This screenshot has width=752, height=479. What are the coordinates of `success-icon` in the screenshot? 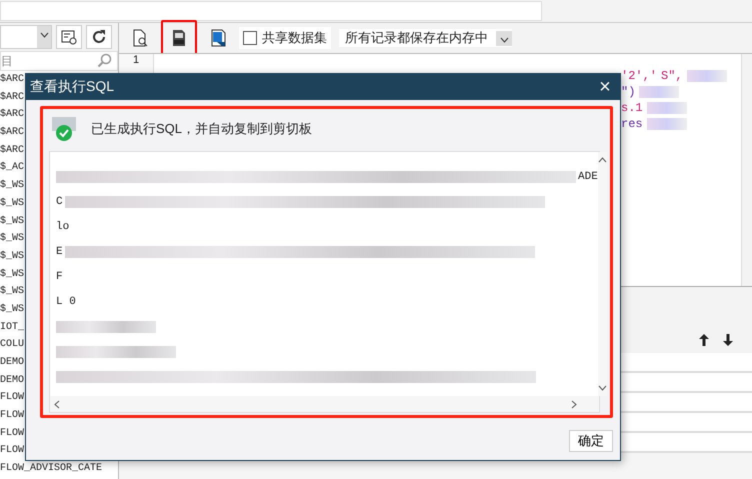 It's located at (64, 129).